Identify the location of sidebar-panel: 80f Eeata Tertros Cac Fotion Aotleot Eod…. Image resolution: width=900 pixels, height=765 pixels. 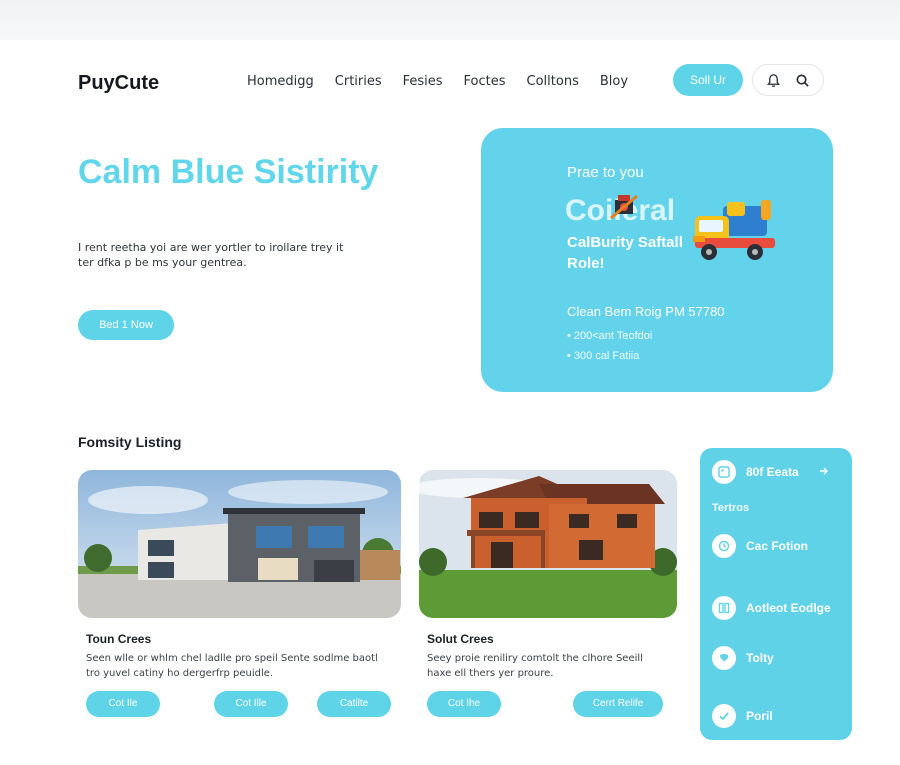
(776, 594).